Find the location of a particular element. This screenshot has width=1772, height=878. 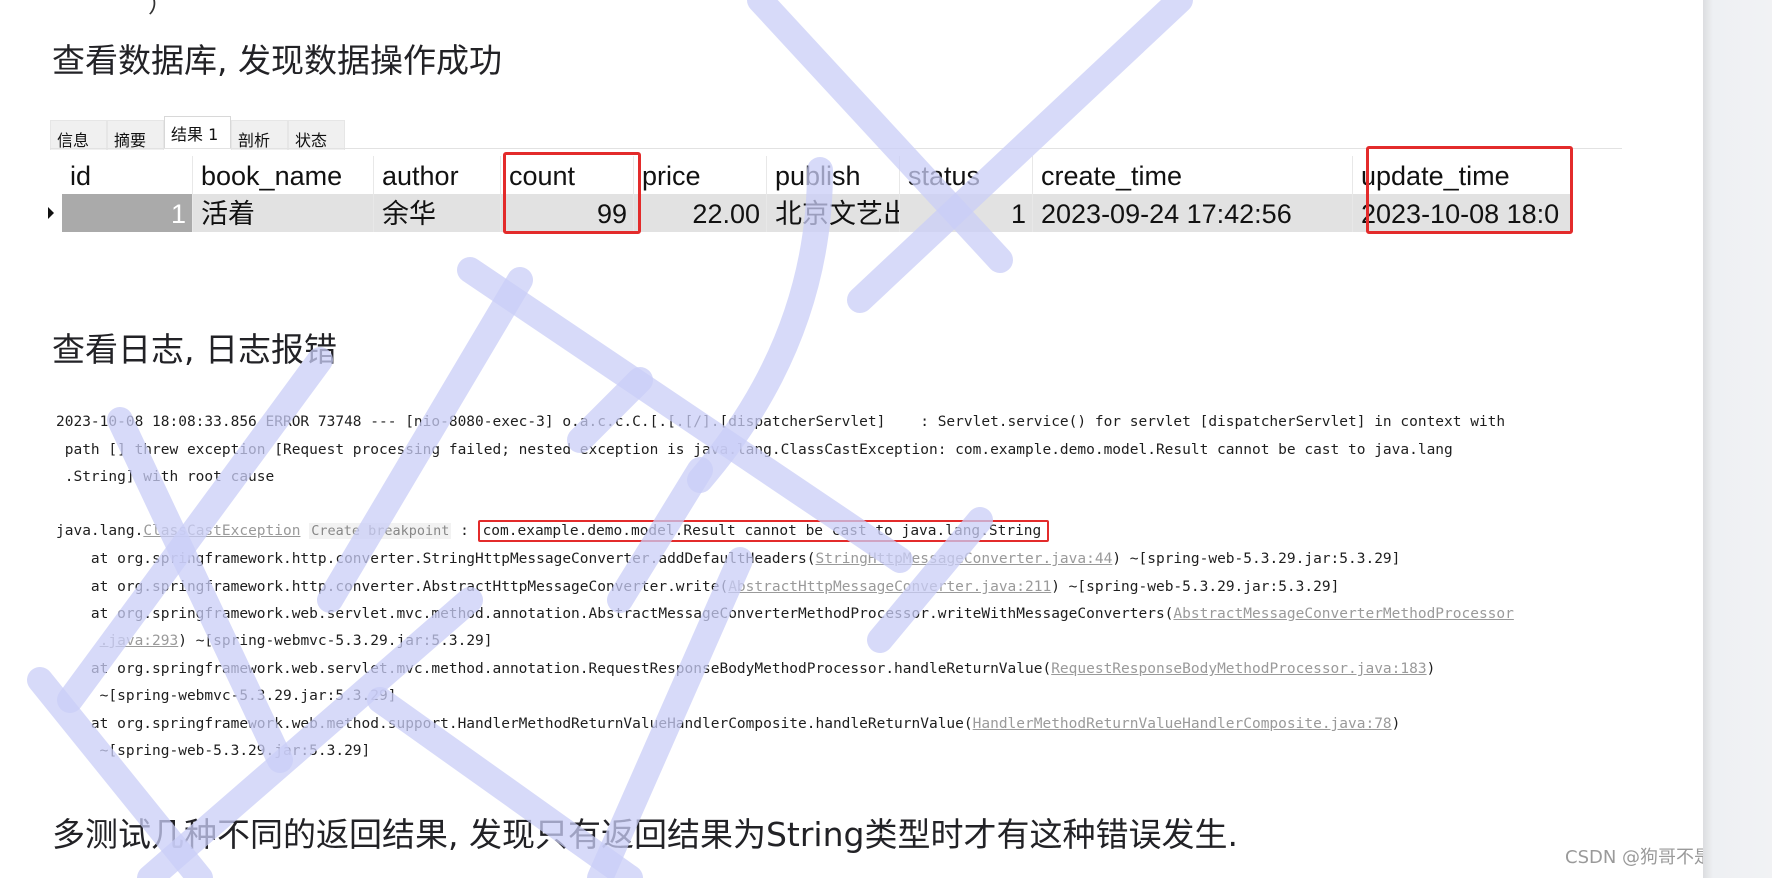

page-scroll-gutter is located at coordinates (1737, 439).